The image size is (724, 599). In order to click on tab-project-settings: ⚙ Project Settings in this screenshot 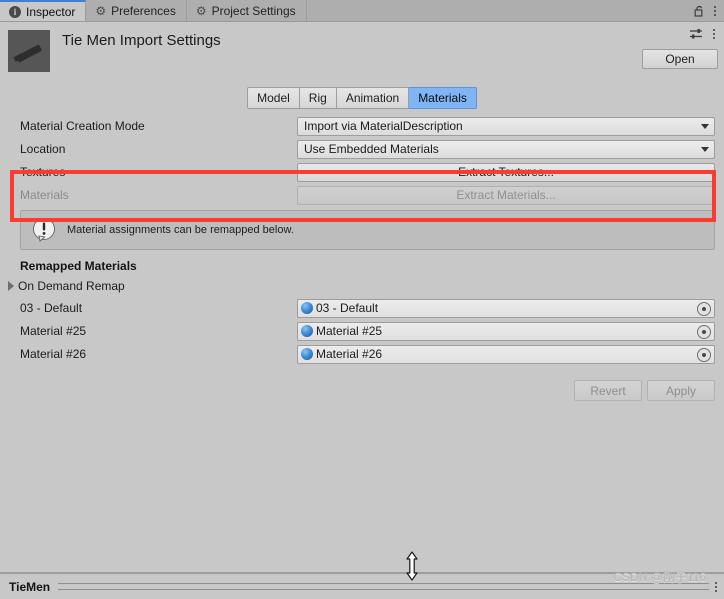, I will do `click(246, 10)`.